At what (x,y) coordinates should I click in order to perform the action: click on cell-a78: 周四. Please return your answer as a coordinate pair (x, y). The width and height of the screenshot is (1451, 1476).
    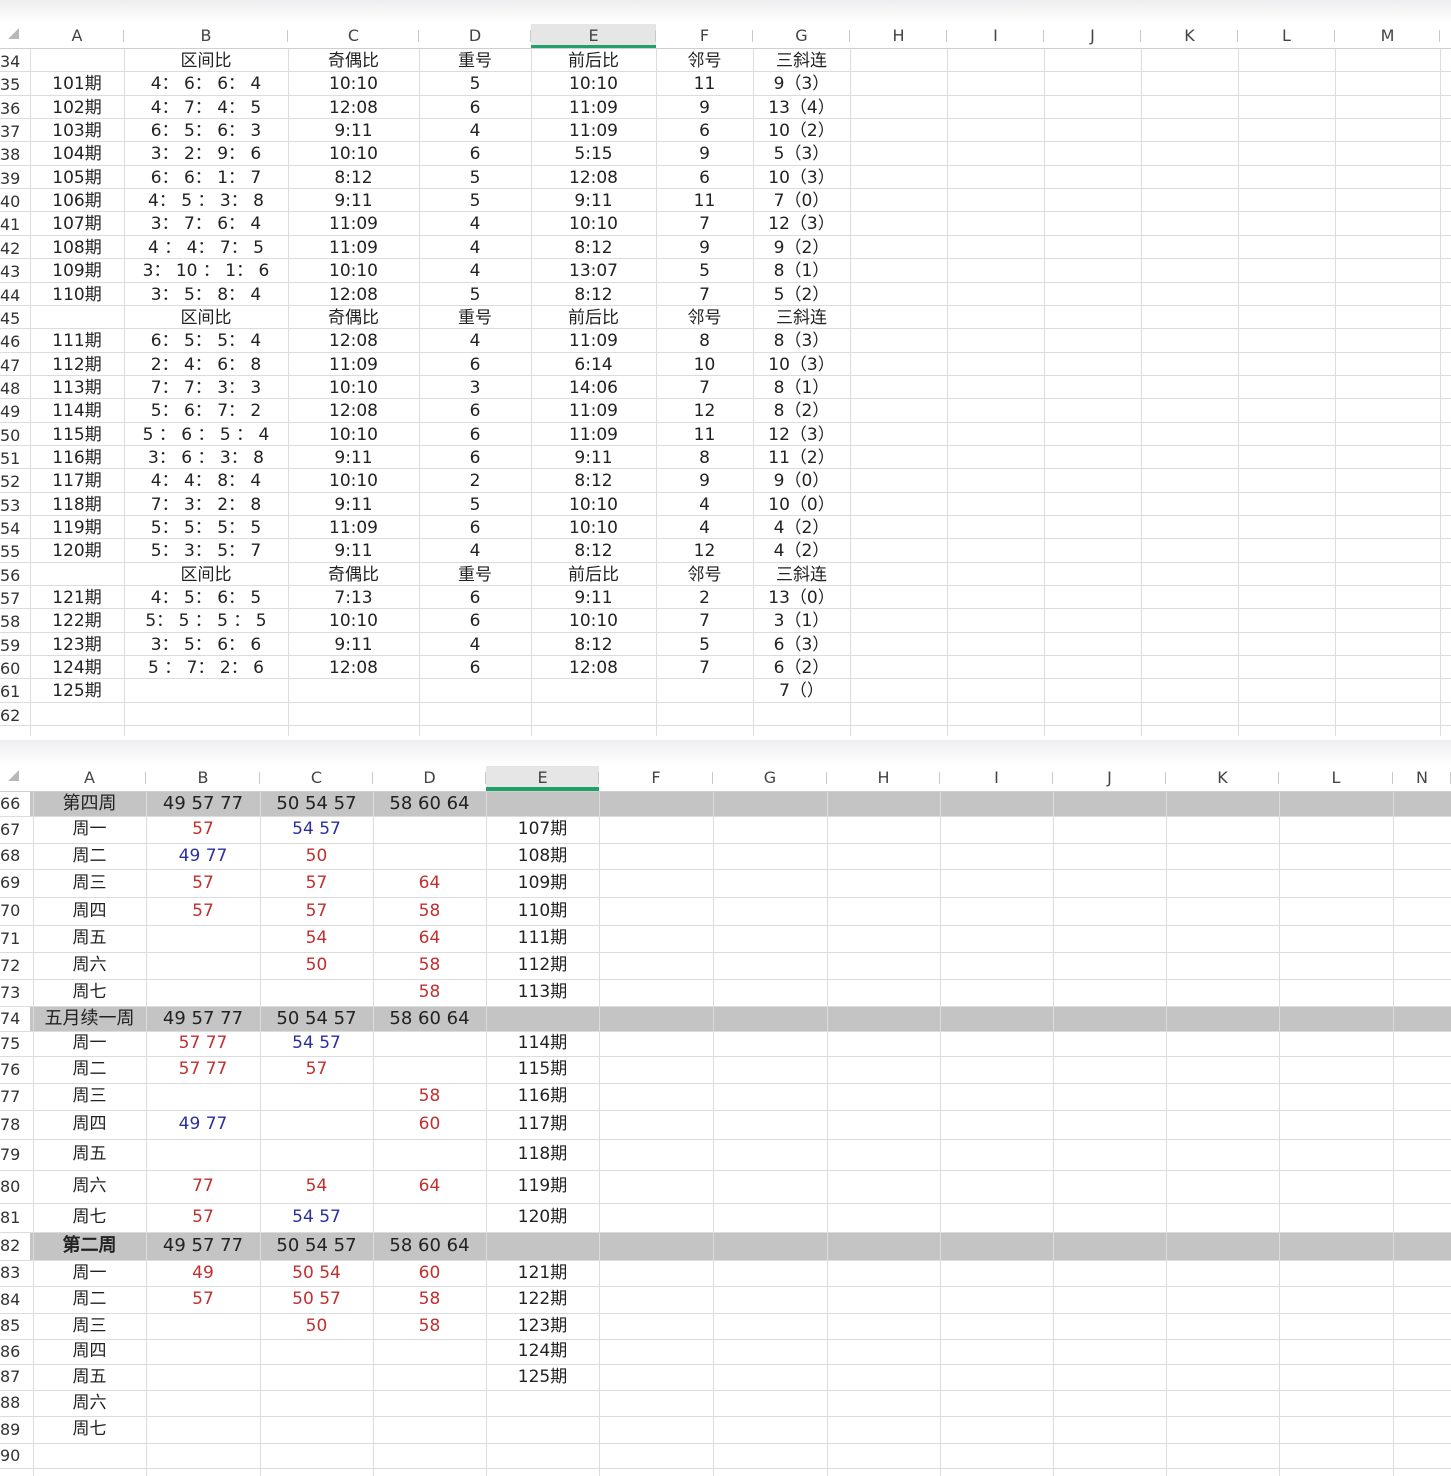
    Looking at the image, I should click on (89, 1124).